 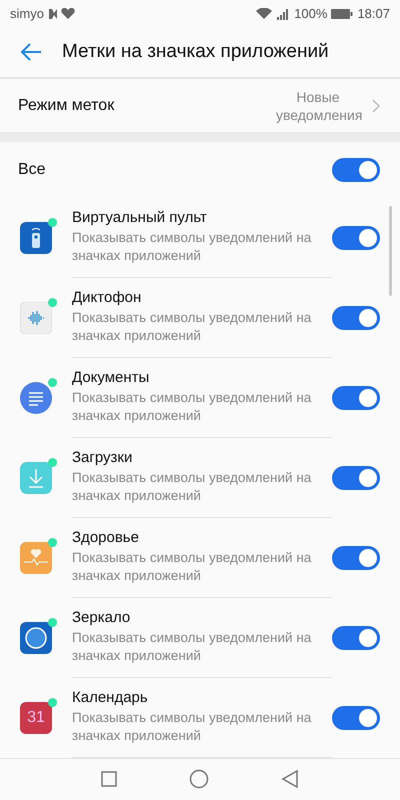 I want to click on download-icon, so click(x=36, y=478).